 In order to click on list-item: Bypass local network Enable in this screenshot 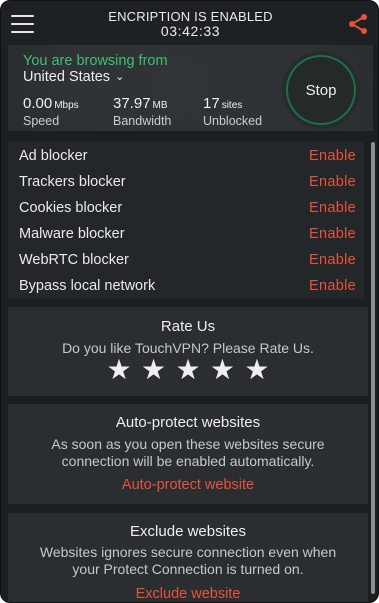, I will do `click(186, 286)`.